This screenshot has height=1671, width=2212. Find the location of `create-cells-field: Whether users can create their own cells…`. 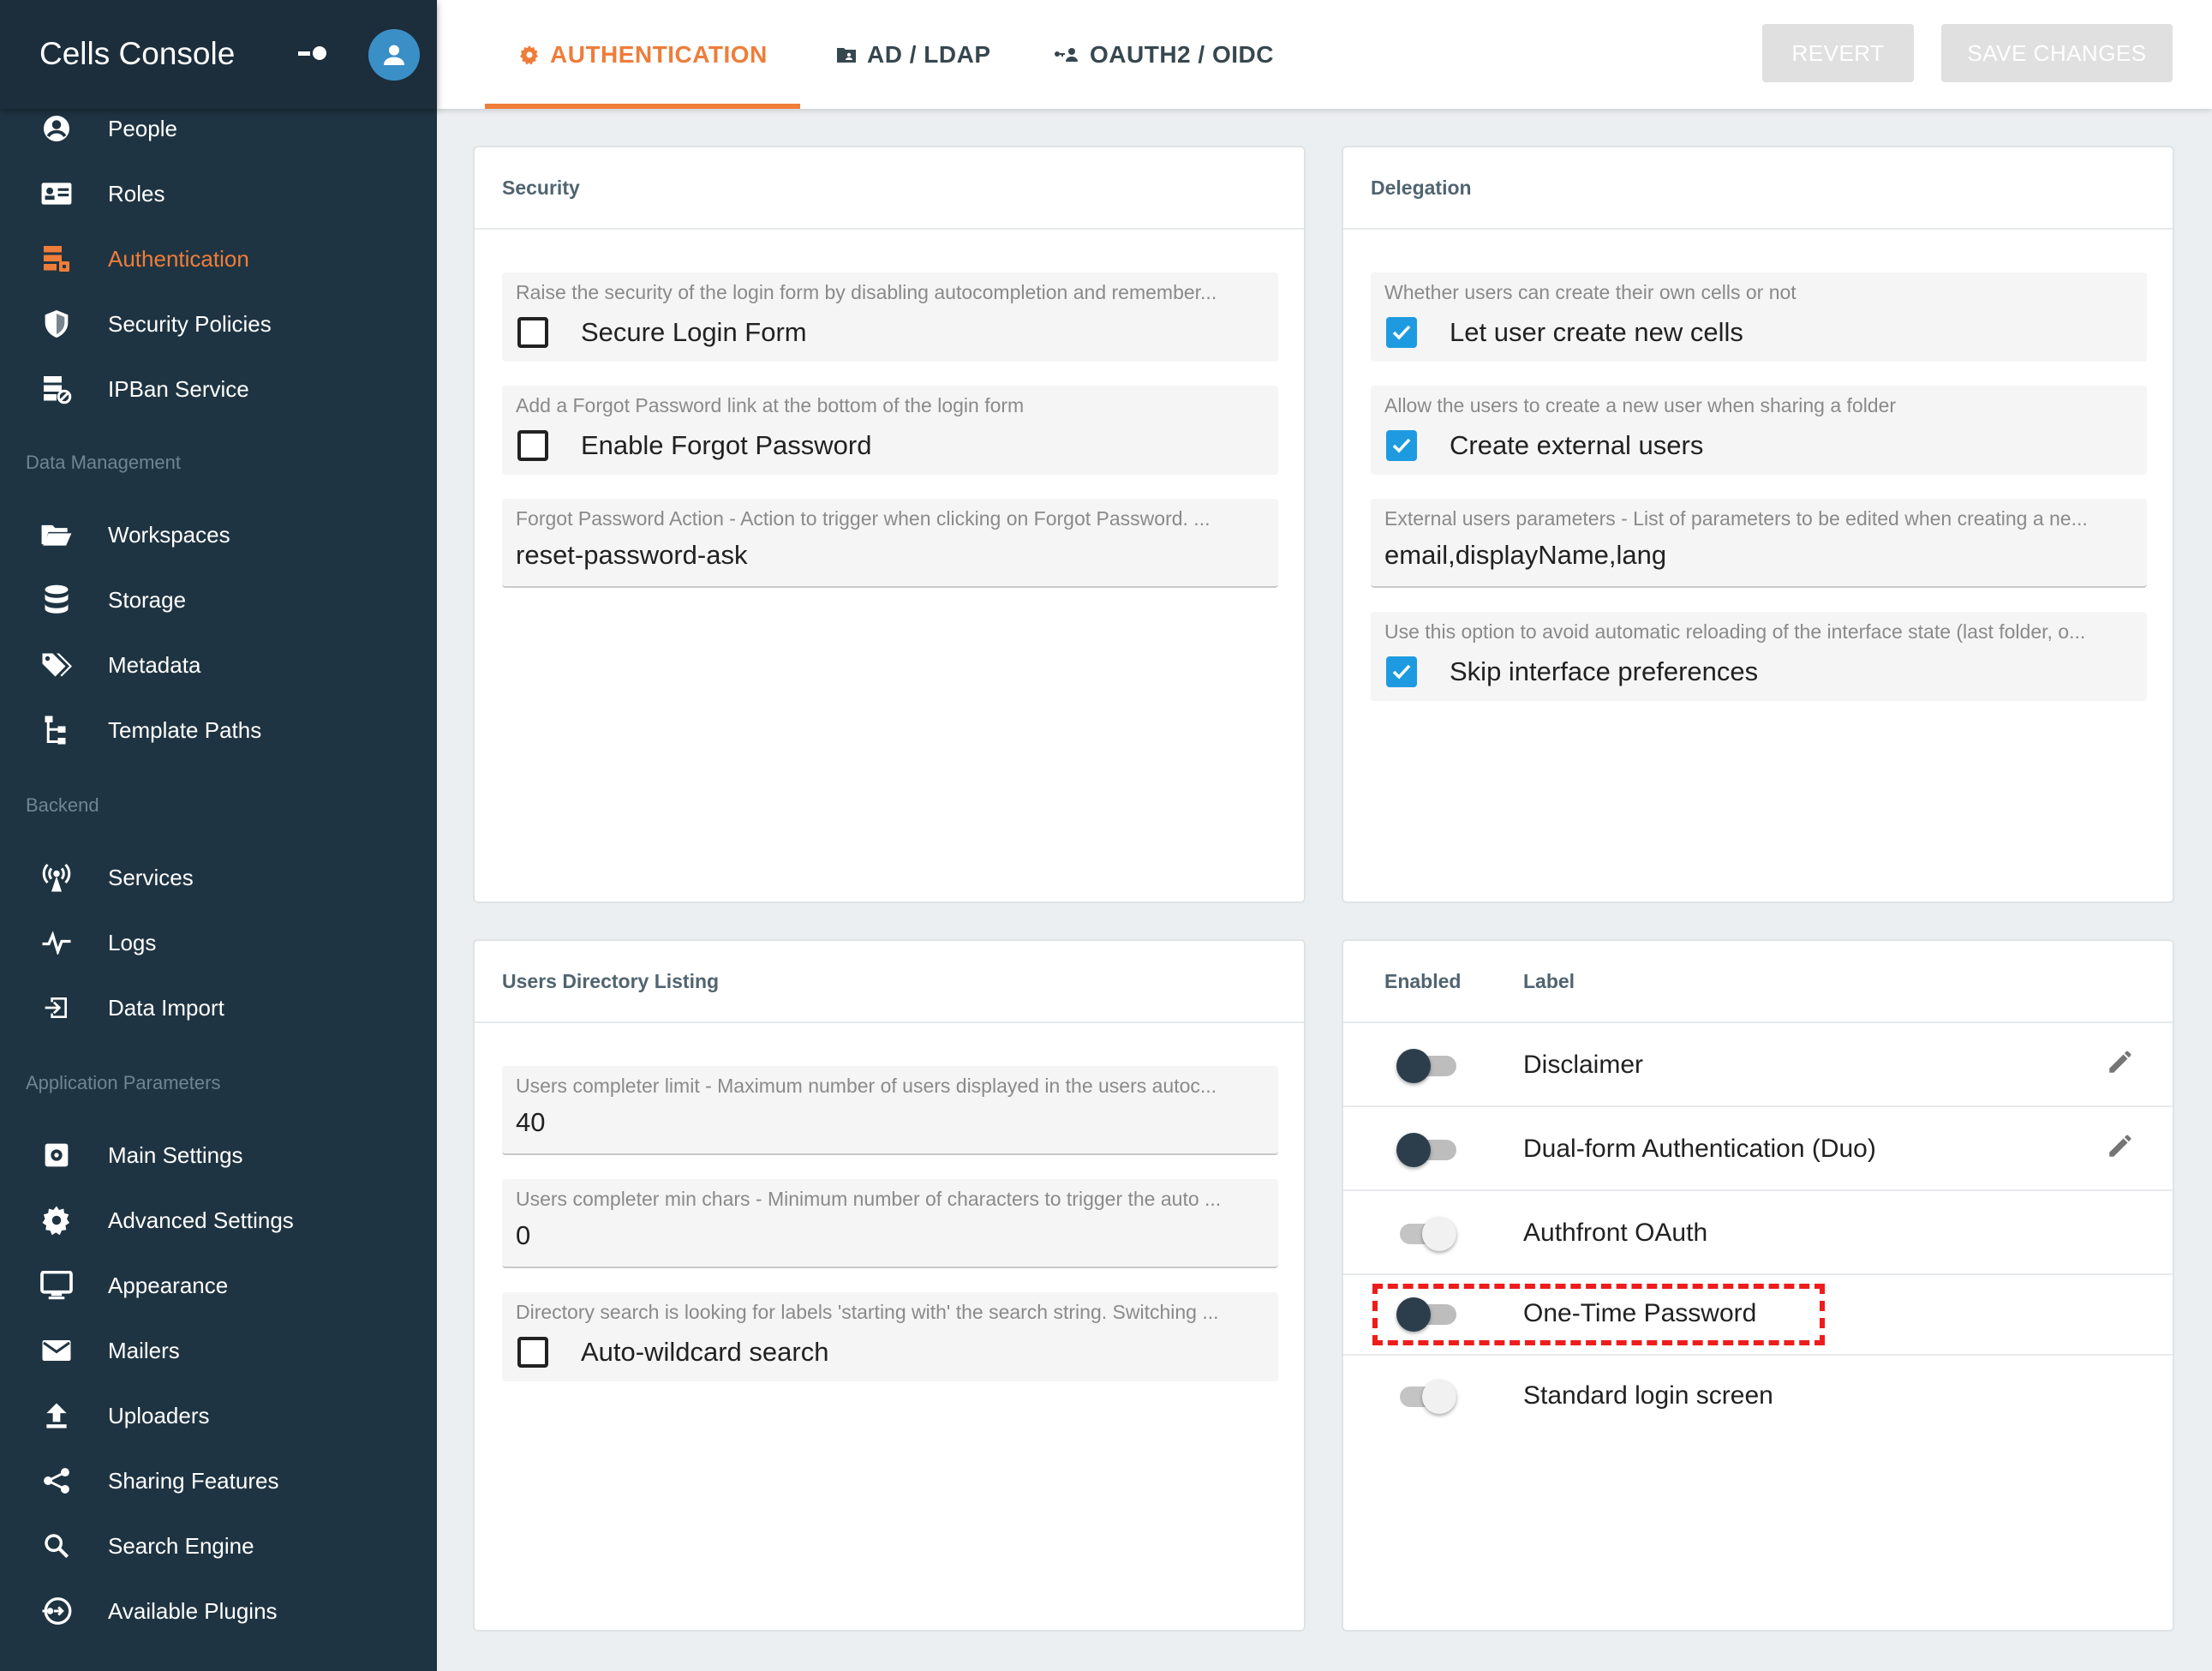

create-cells-field: Whether users can create their own cells… is located at coordinates (1759, 318).